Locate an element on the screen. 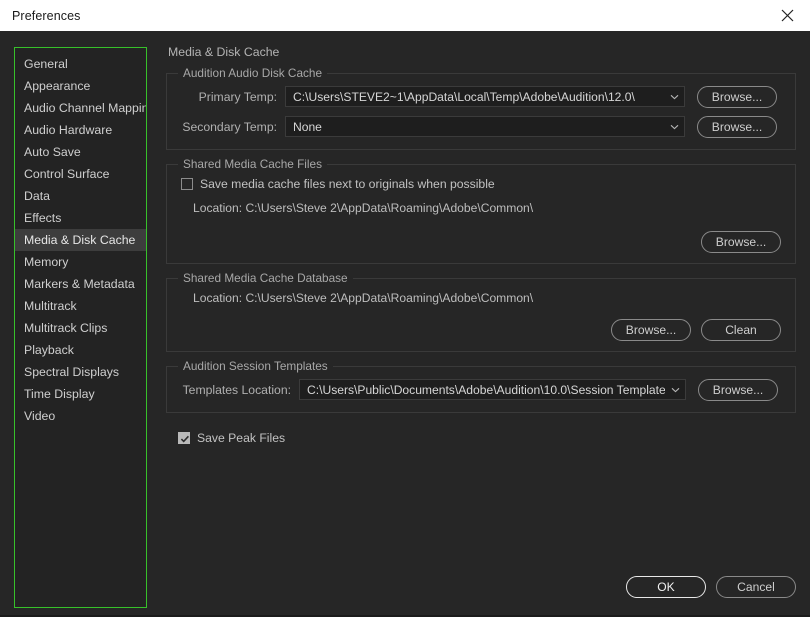  sidebar-item-label: Audio Channel Mapping is located at coordinates (85, 108).